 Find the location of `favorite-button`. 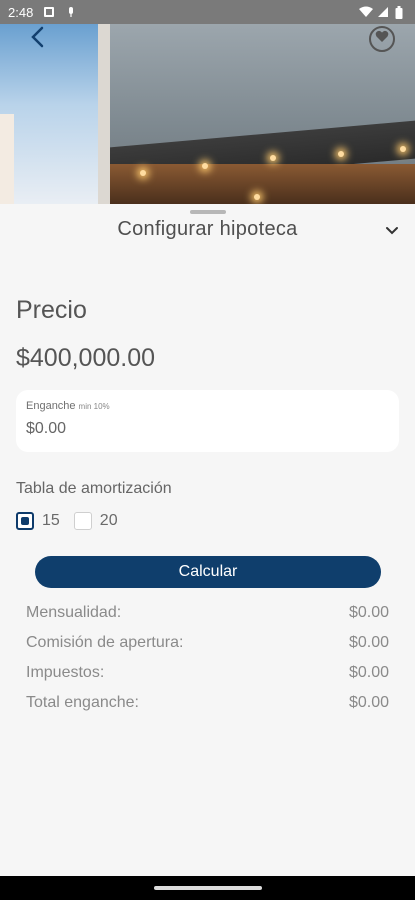

favorite-button is located at coordinates (382, 39).